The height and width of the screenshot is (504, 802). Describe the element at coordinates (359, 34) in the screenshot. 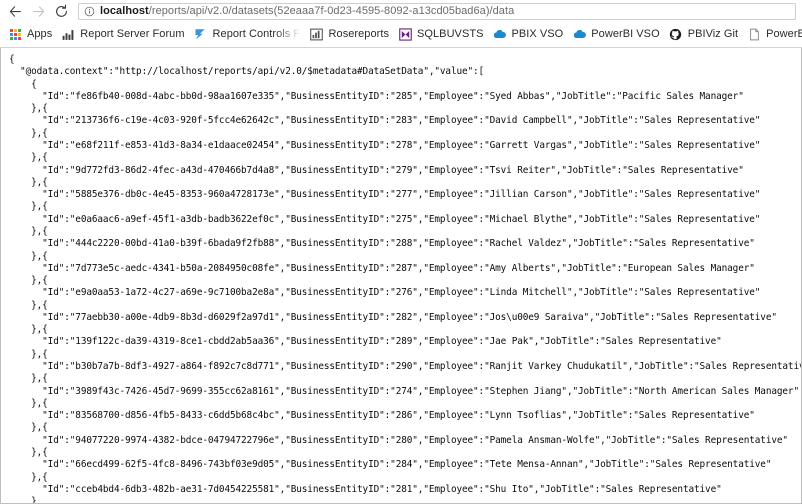

I see `bookmark-label: Rosereports` at that location.